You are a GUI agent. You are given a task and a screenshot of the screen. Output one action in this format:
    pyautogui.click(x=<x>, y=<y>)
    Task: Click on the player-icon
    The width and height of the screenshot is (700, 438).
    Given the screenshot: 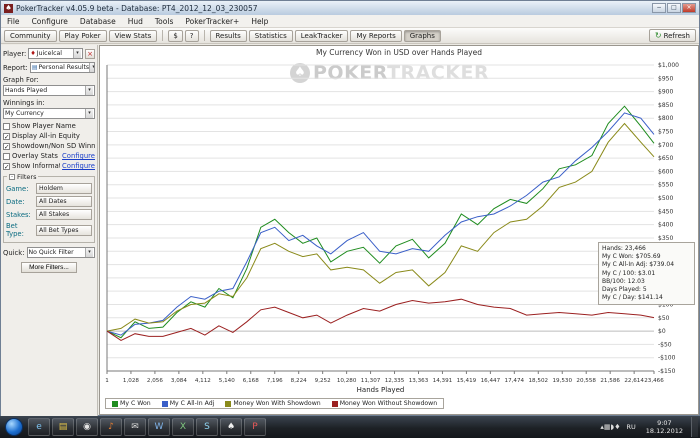 What is the action you would take?
    pyautogui.click(x=32, y=53)
    